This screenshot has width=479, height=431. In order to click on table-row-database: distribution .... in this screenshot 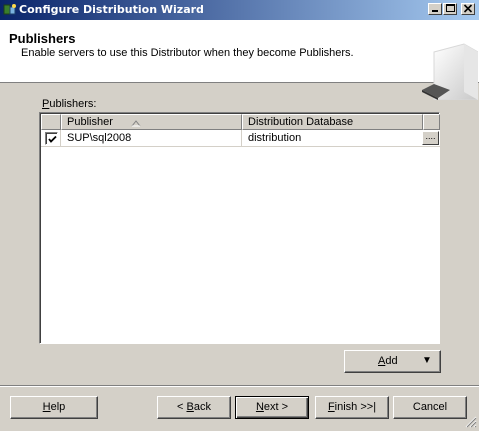, I will do `click(341, 138)`.